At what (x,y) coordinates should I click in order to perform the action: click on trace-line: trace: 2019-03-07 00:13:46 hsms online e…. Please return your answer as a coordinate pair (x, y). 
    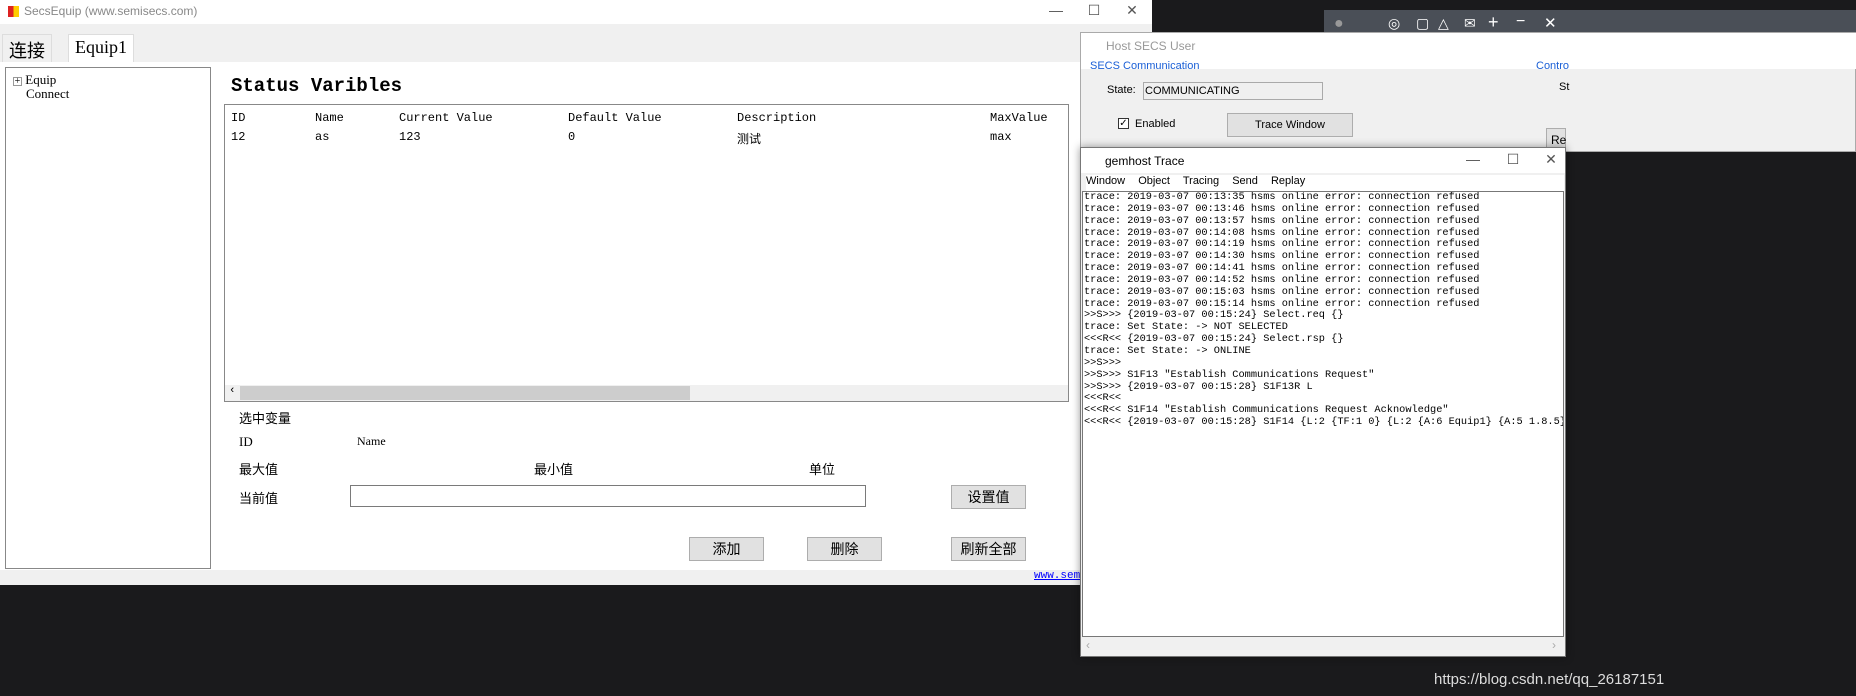
    Looking at the image, I should click on (1282, 208).